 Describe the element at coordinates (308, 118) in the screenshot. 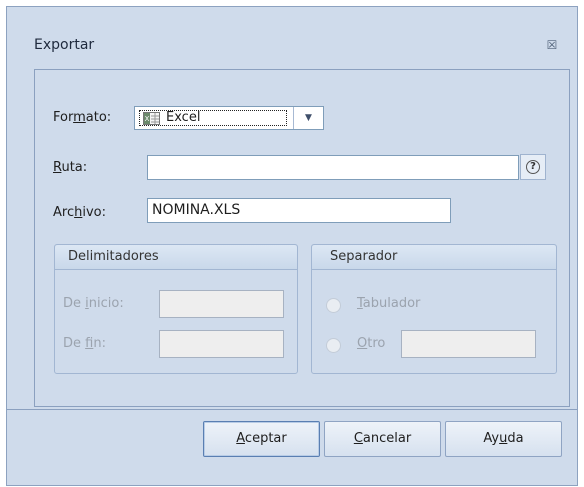

I see `chevron-down-icon: ▼` at that location.